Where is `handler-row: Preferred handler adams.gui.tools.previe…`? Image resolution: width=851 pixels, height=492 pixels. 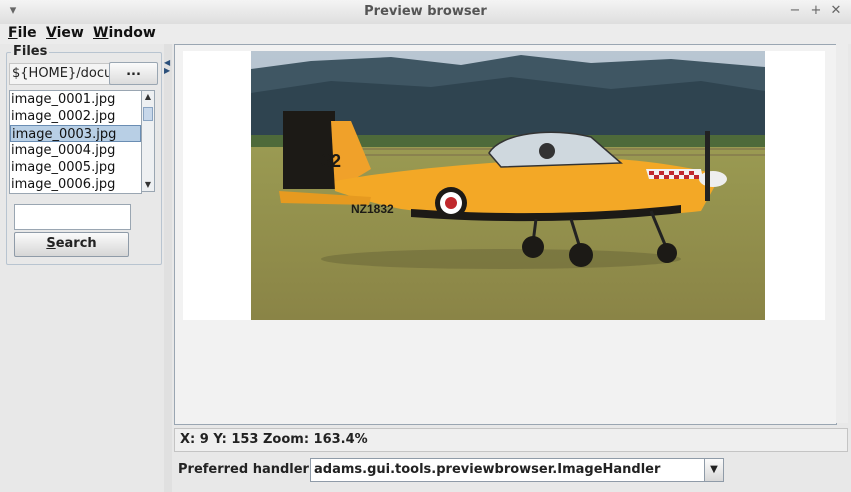
handler-row: Preferred handler adams.gui.tools.previe… is located at coordinates (510, 470).